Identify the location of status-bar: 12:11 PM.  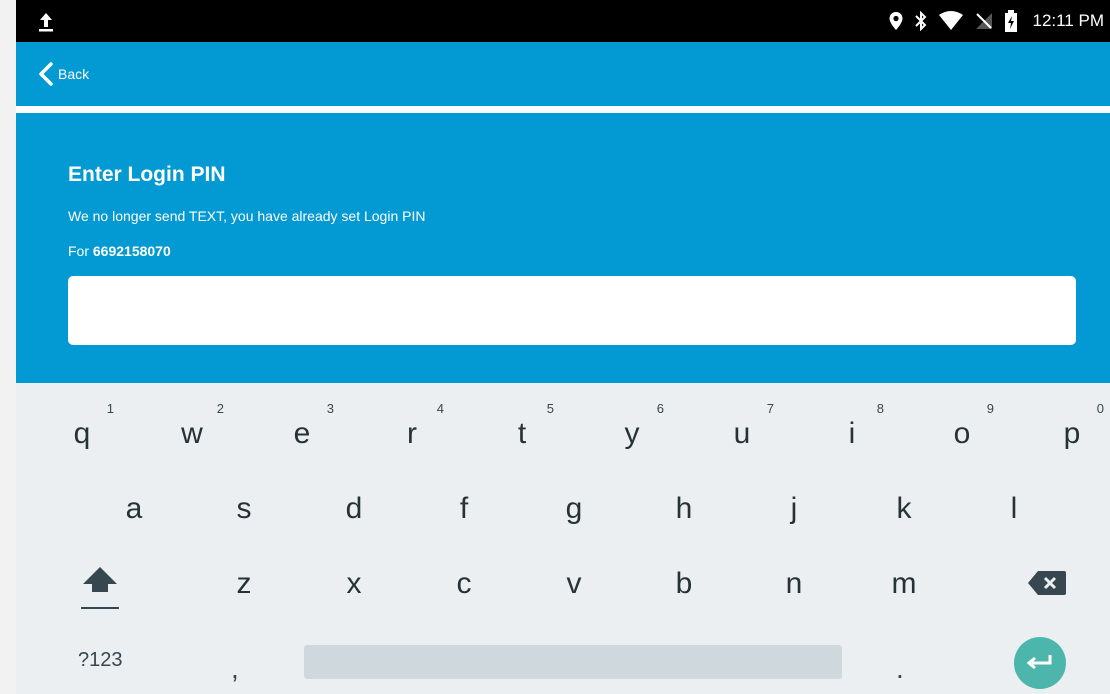
(563, 21).